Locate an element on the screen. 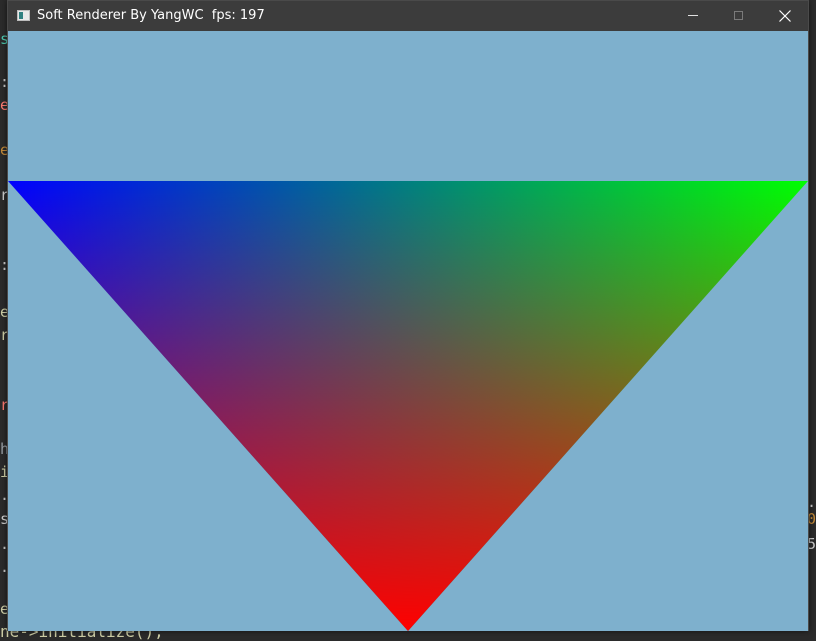 This screenshot has width=816, height=641. maximize-button is located at coordinates (739, 16).